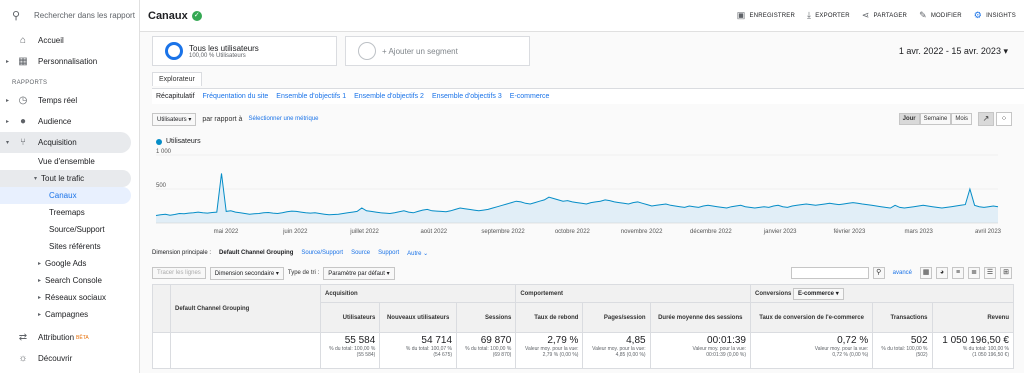  I want to click on col-revenue: Revenu, so click(973, 317).